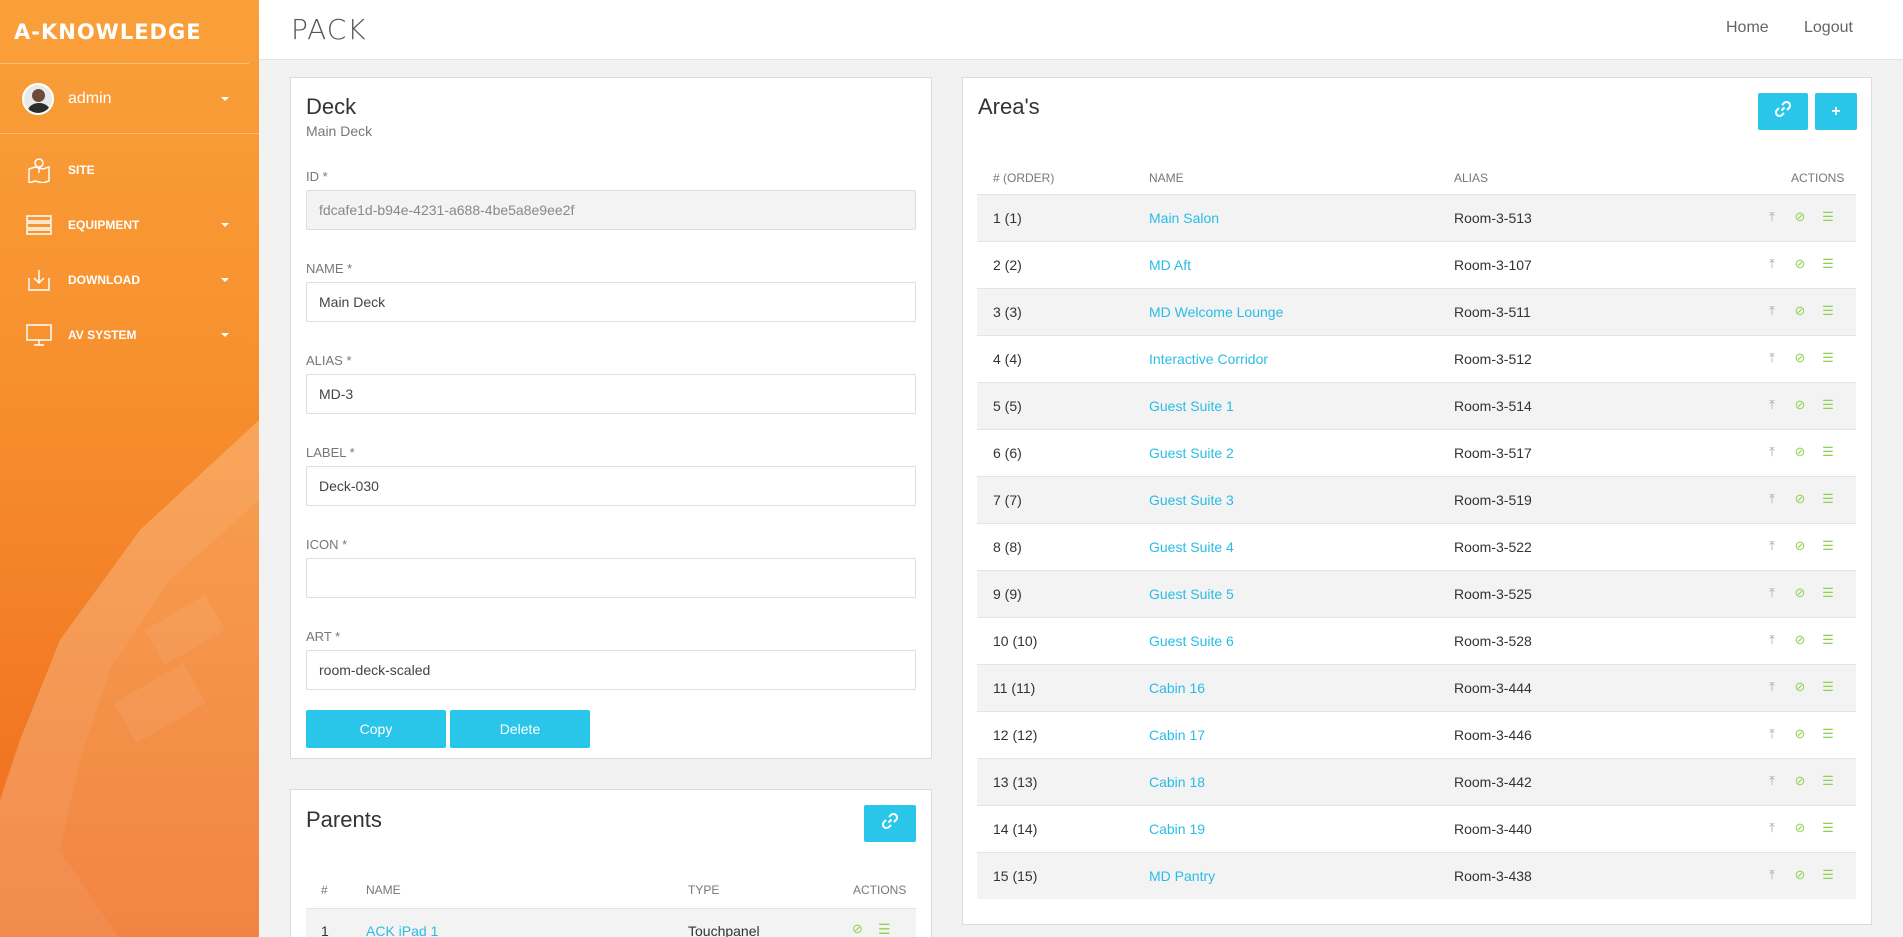  I want to click on logout-link: Logout, so click(1828, 28).